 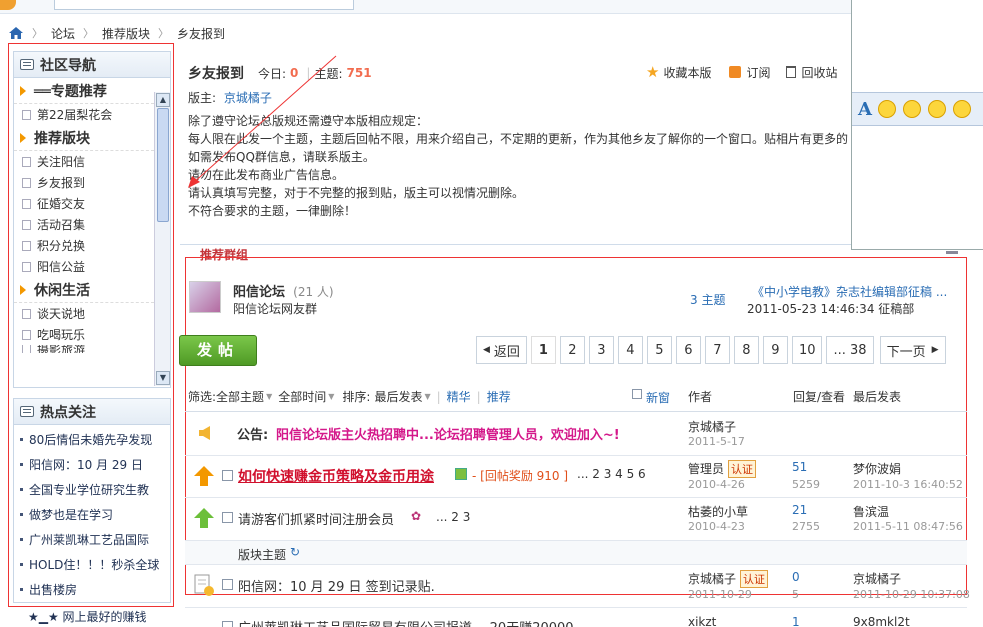 What do you see at coordinates (84, 349) in the screenshot?
I see `nav-item: 摄影旅游` at bounding box center [84, 349].